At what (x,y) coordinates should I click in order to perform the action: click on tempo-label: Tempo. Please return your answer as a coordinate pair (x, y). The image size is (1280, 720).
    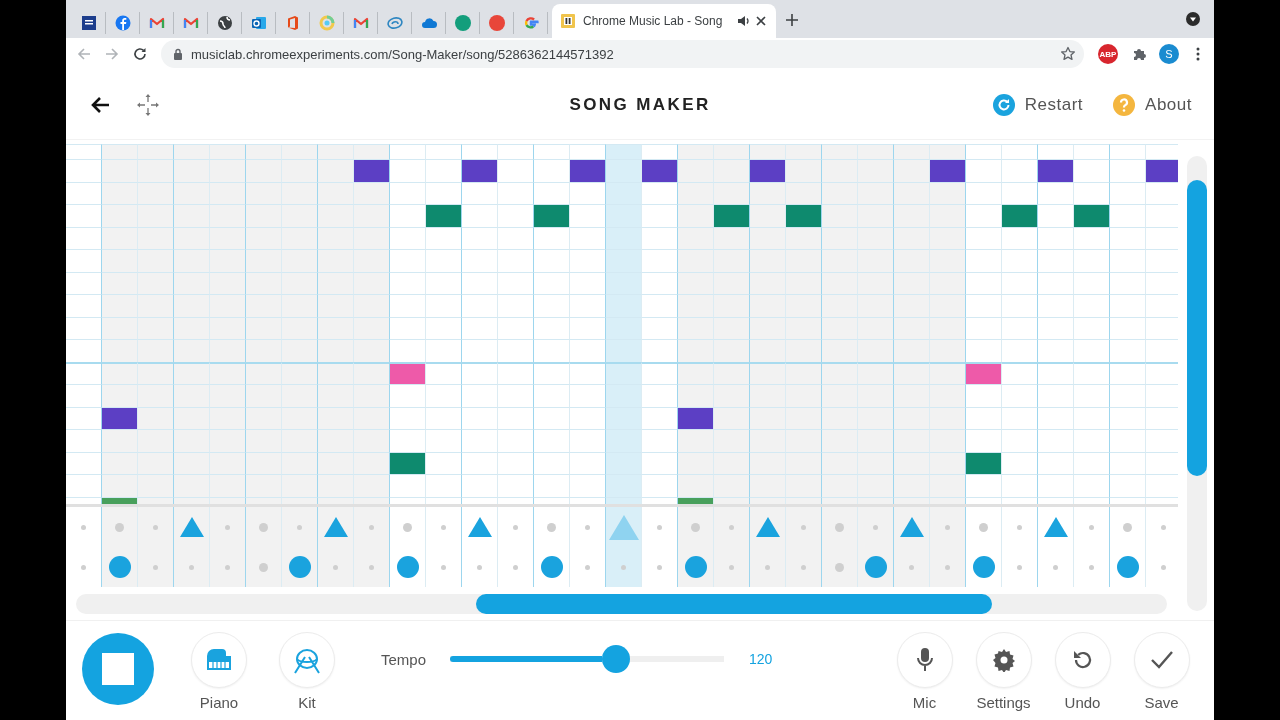
    Looking at the image, I should click on (404, 659).